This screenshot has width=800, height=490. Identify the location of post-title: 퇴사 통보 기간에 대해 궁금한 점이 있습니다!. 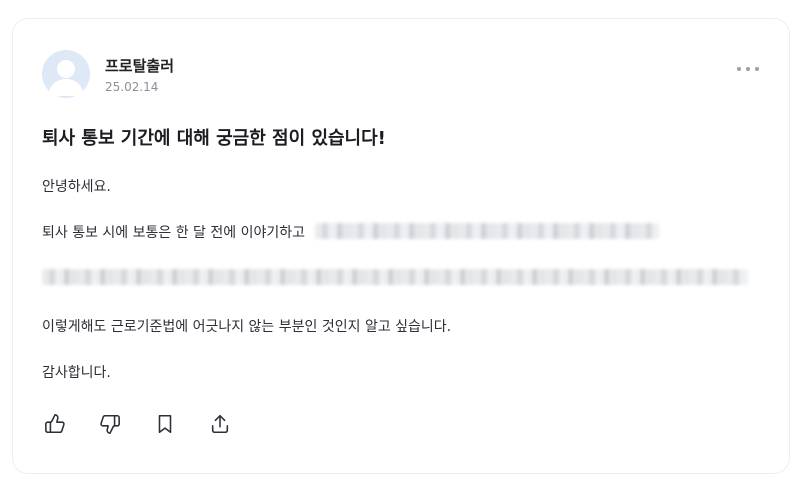
(214, 138).